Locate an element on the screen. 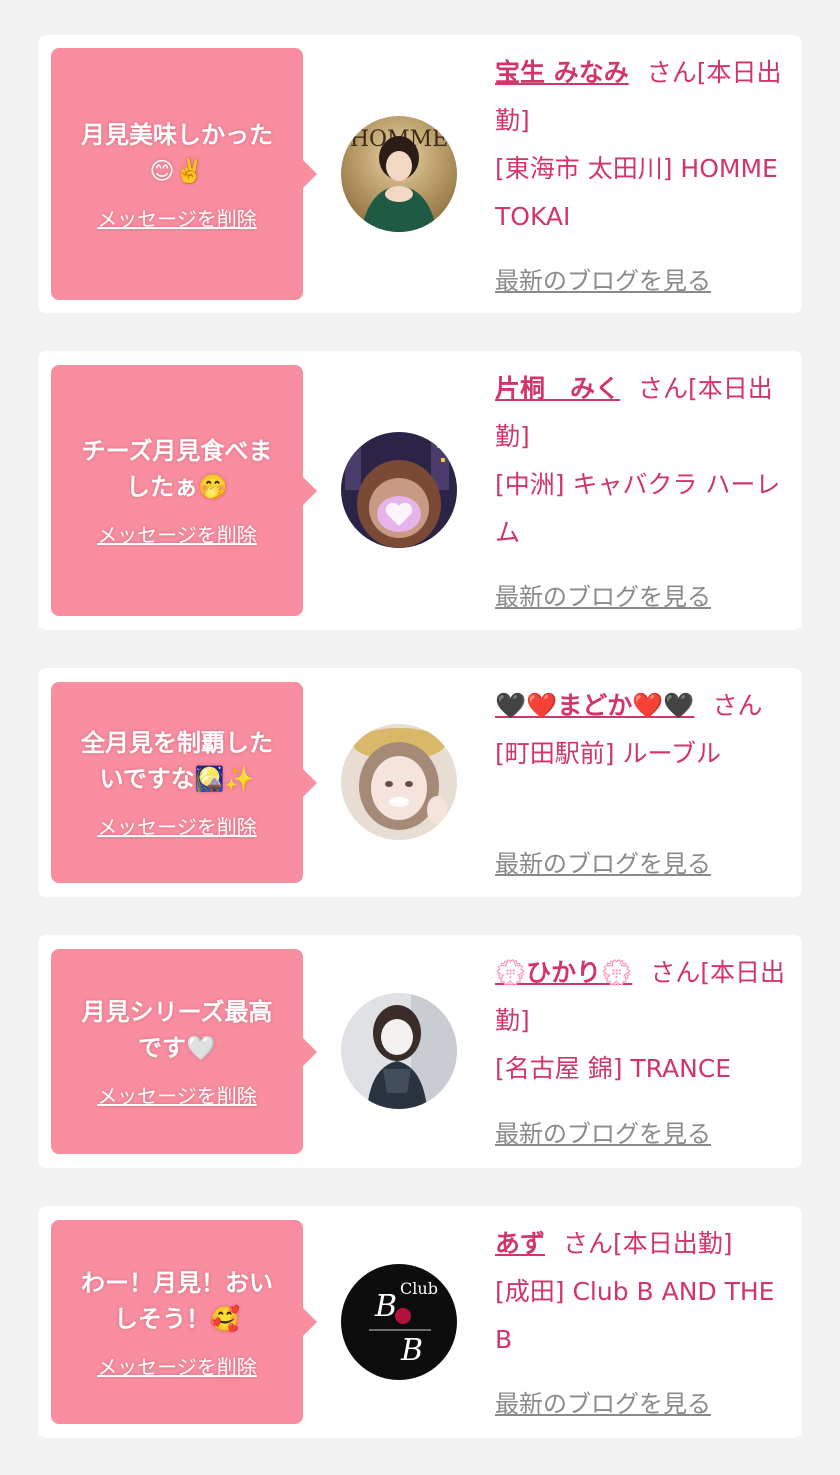  cast-status: さん is located at coordinates (737, 705).